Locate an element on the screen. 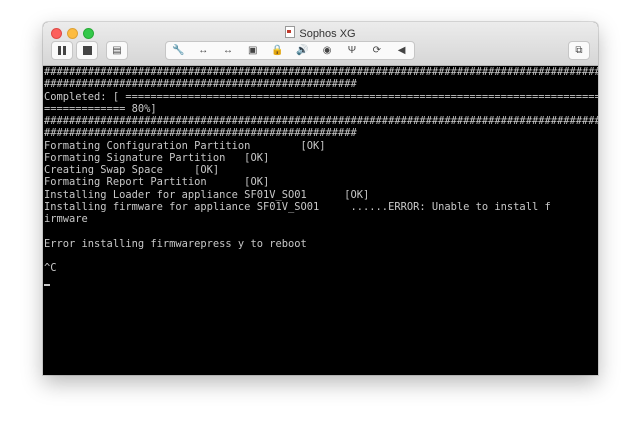 The image size is (640, 436). vm-settings-icon: ▤ is located at coordinates (117, 50).